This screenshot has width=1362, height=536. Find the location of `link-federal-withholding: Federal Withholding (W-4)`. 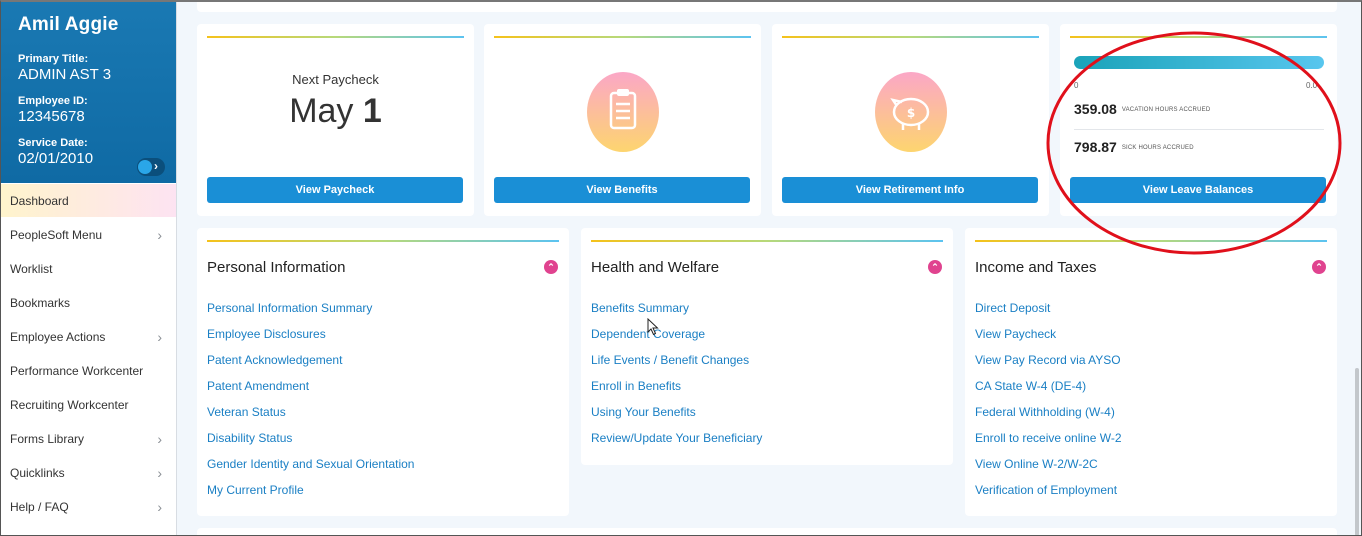

link-federal-withholding: Federal Withholding (W-4) is located at coordinates (1048, 418).